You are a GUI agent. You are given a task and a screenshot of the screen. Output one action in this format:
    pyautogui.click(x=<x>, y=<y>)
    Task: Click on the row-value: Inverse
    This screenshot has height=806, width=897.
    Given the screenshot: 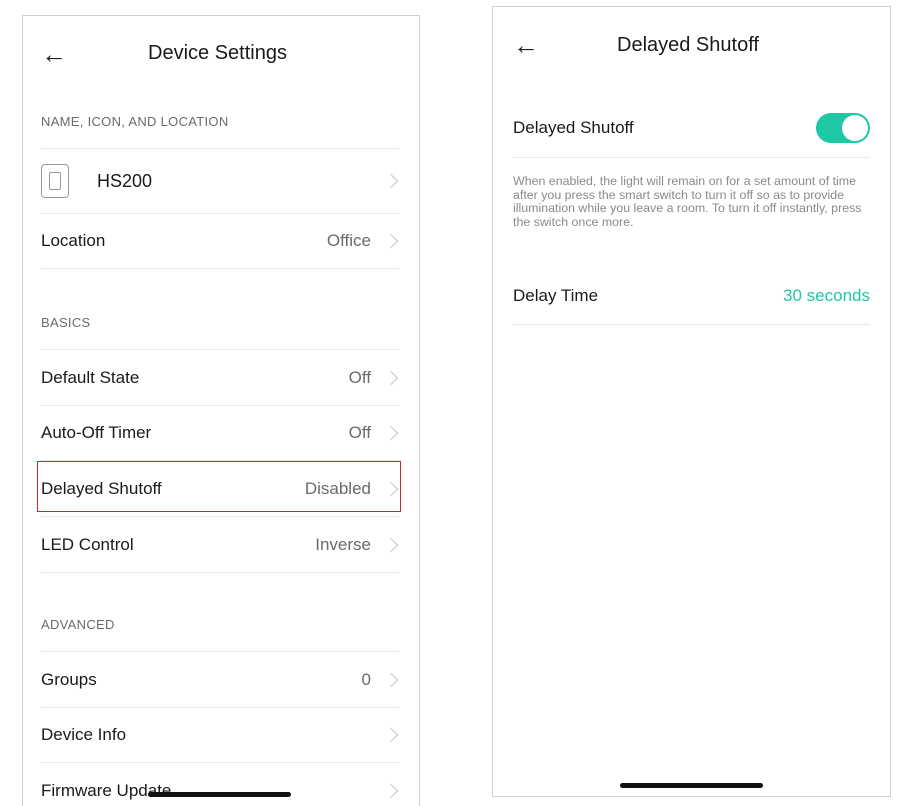 What is the action you would take?
    pyautogui.click(x=343, y=544)
    